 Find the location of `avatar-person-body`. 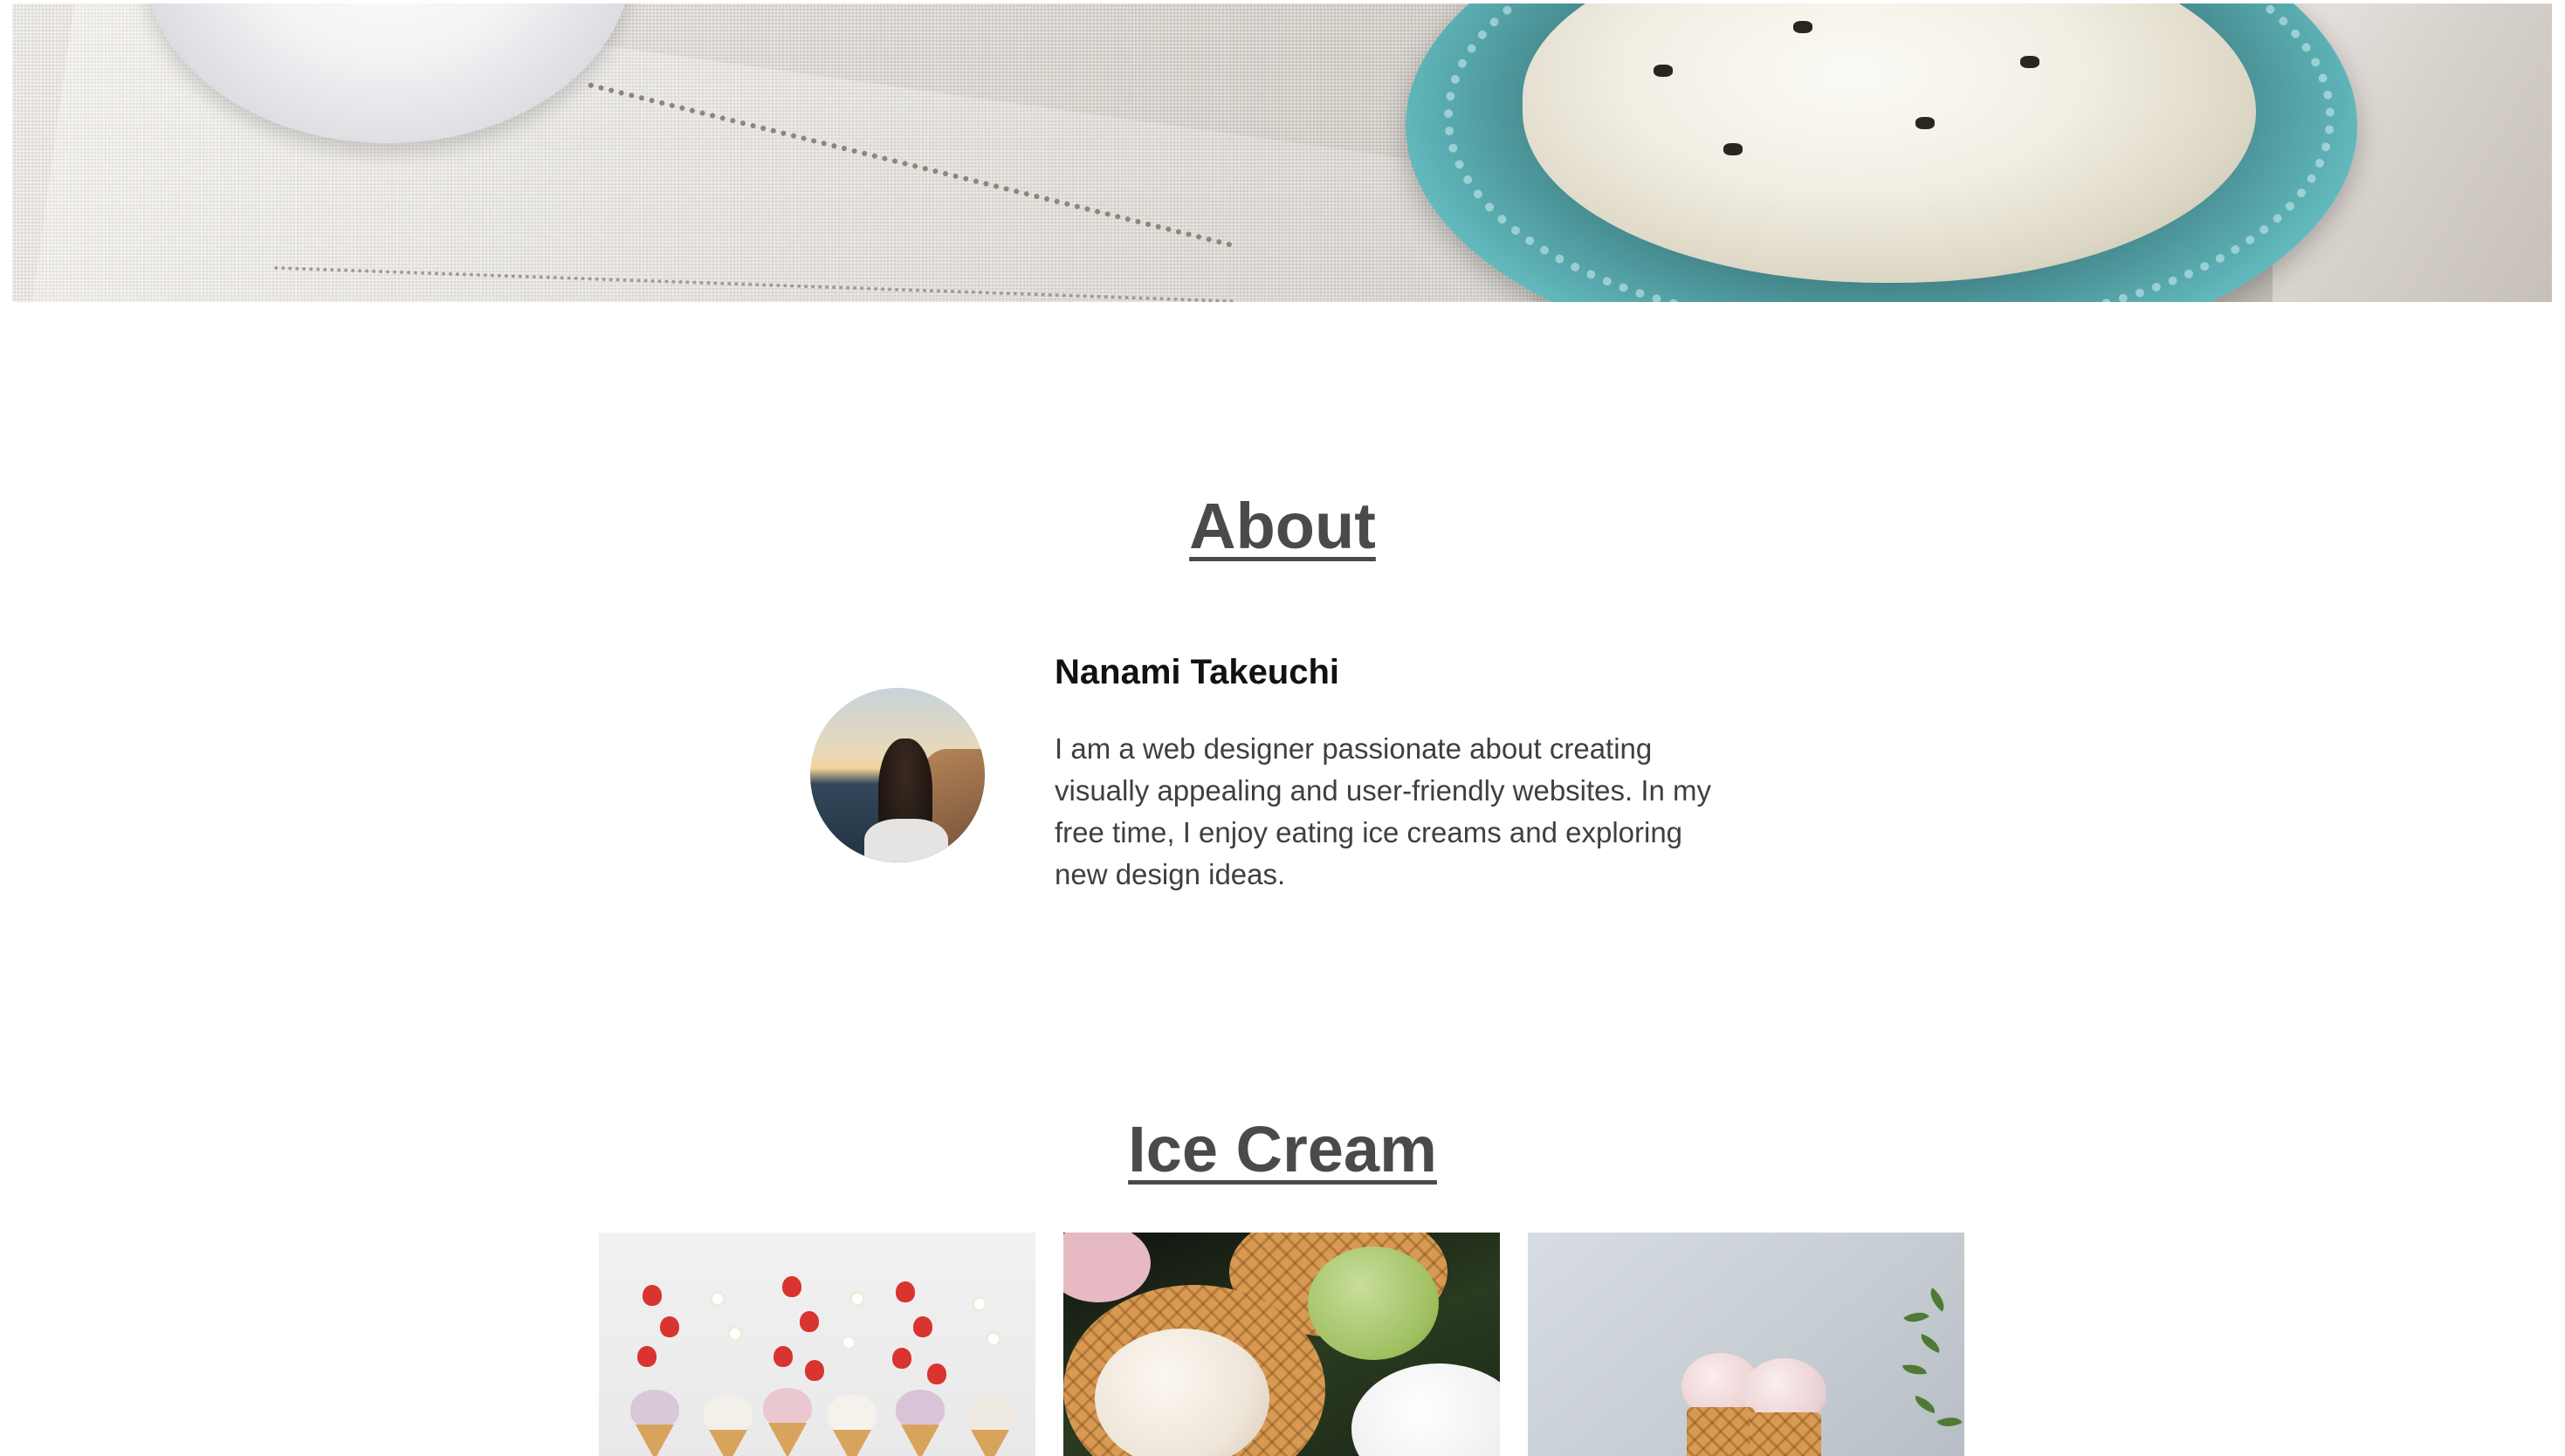

avatar-person-body is located at coordinates (906, 840).